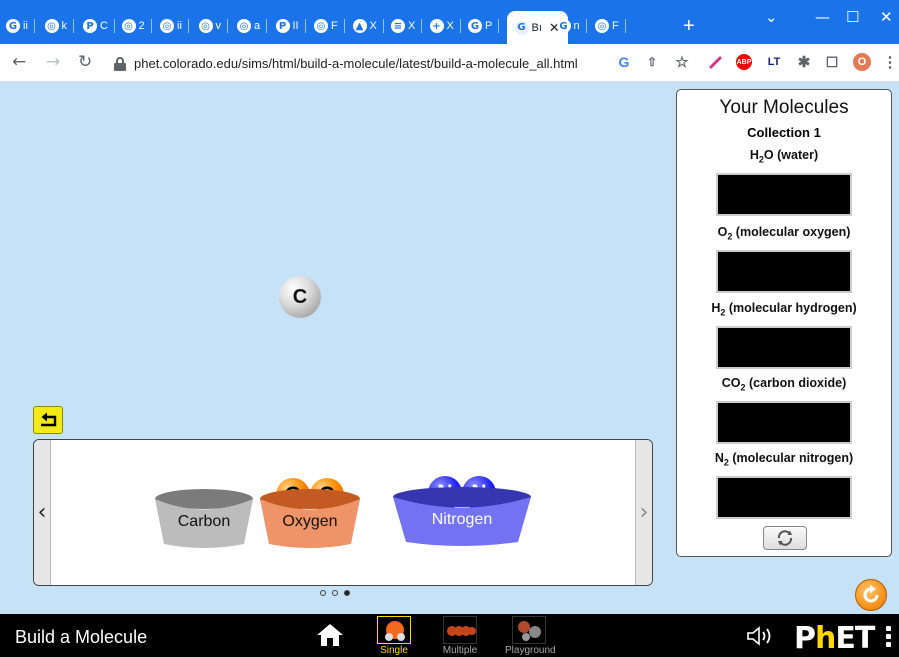  I want to click on goal-label: N2 (molecular nitrogen), so click(784, 459).